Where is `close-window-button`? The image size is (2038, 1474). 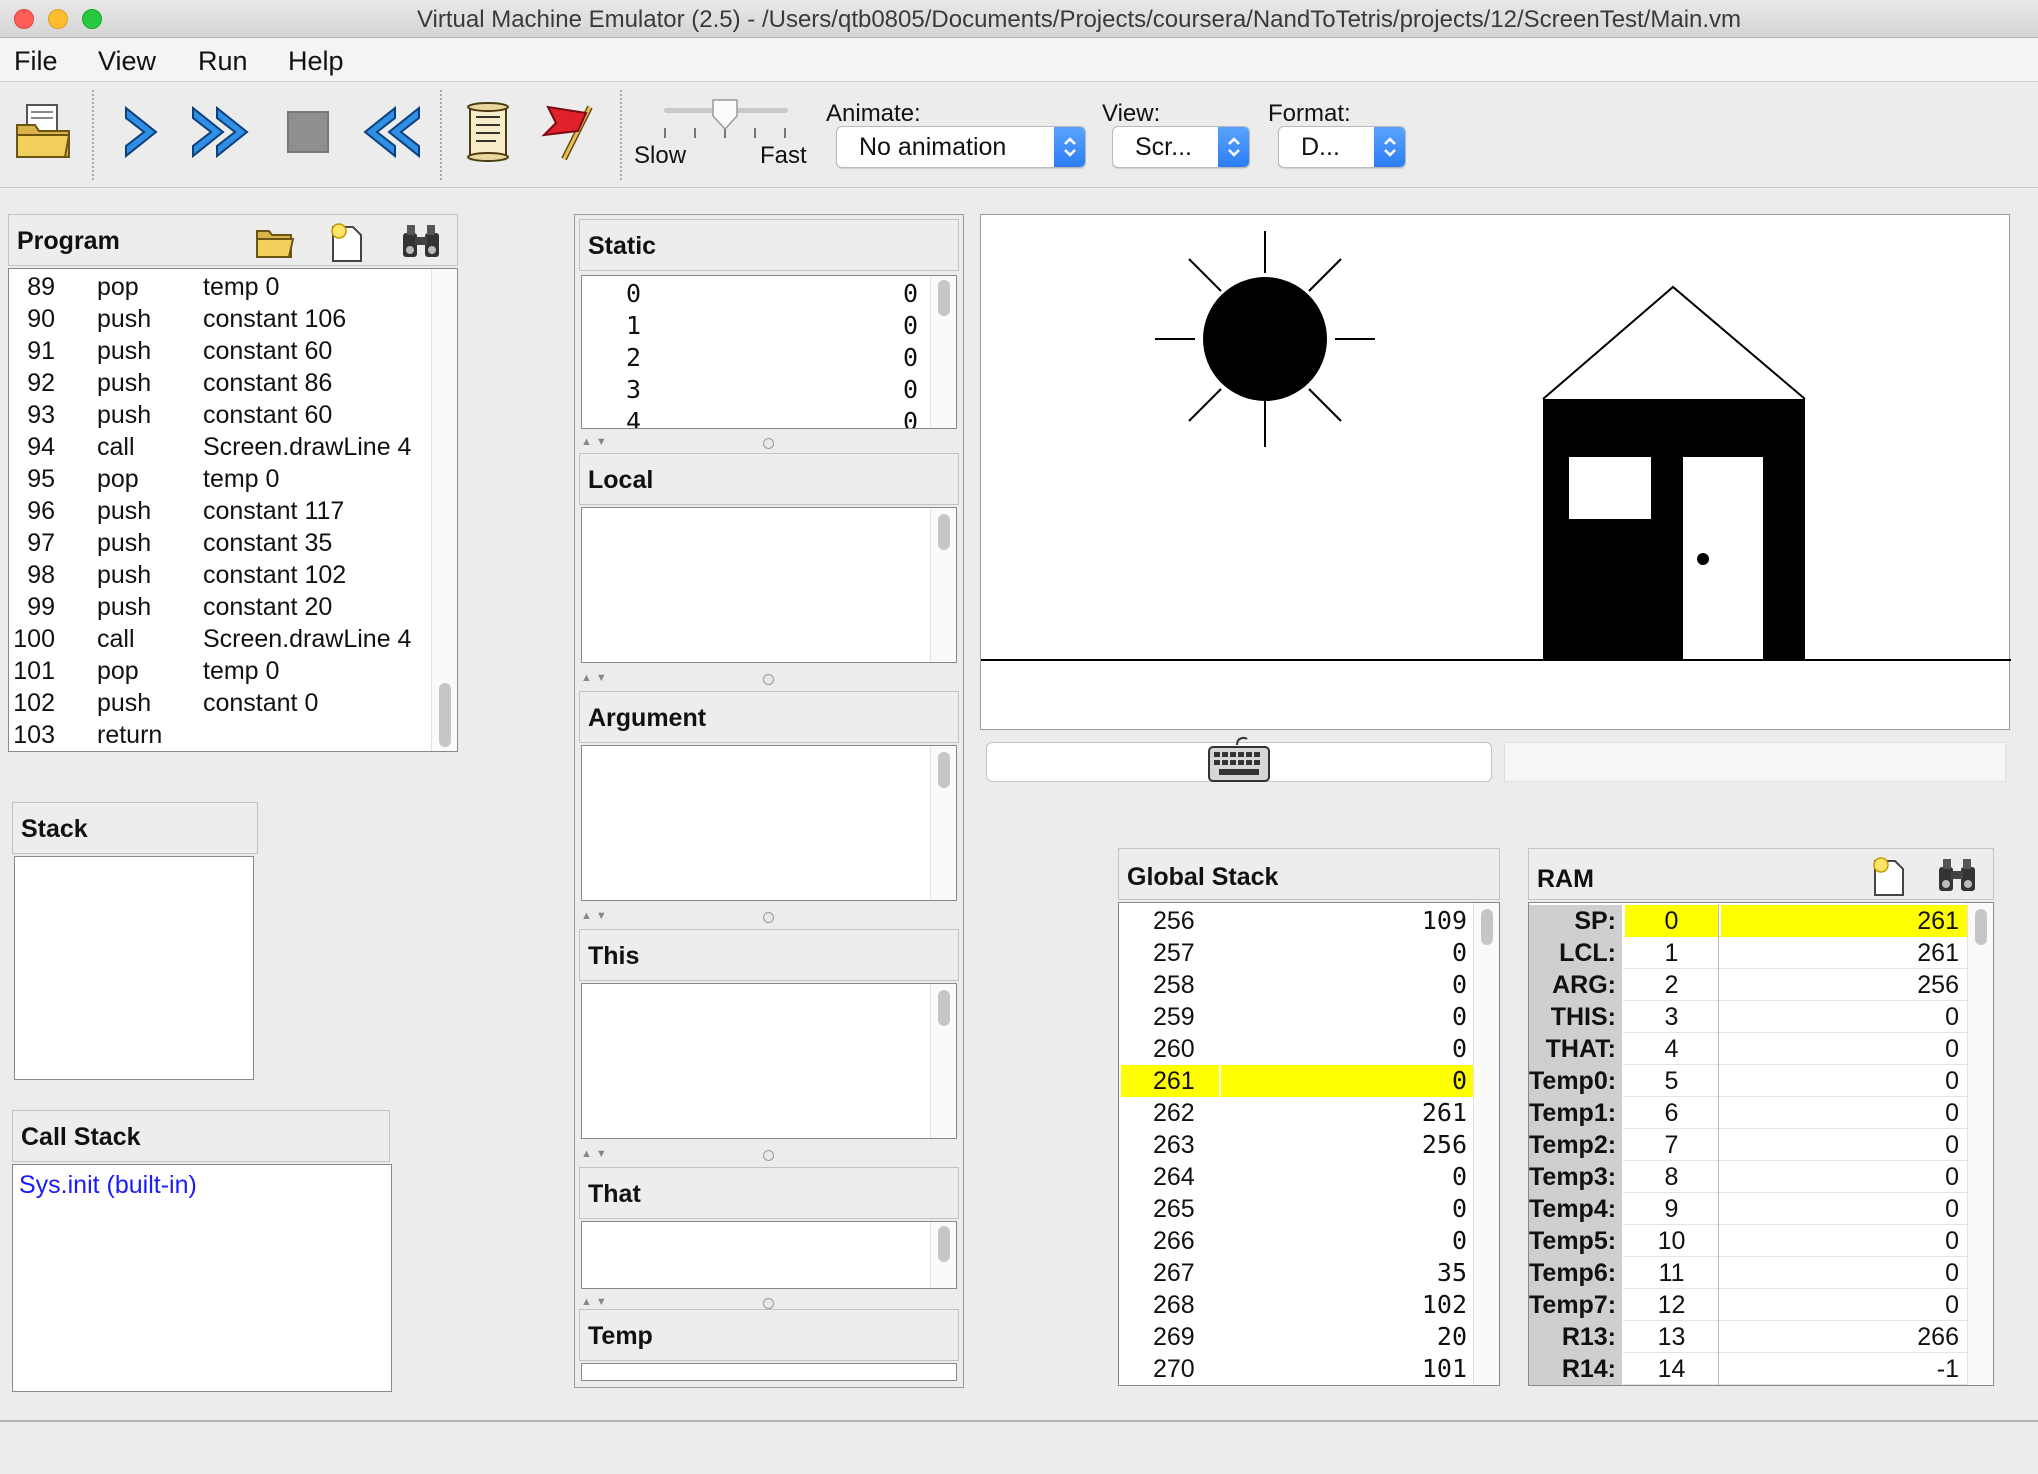
close-window-button is located at coordinates (24, 19).